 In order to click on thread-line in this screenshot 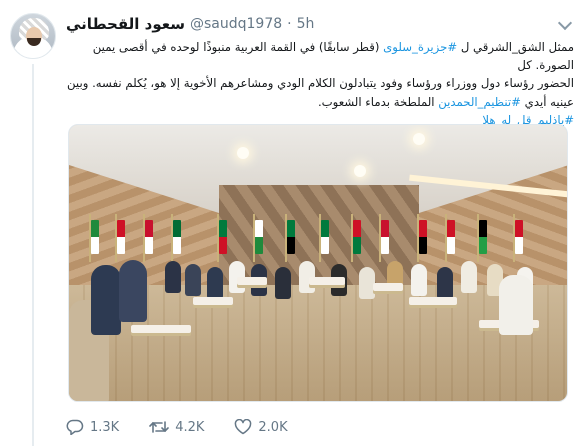, I will do `click(33, 255)`.